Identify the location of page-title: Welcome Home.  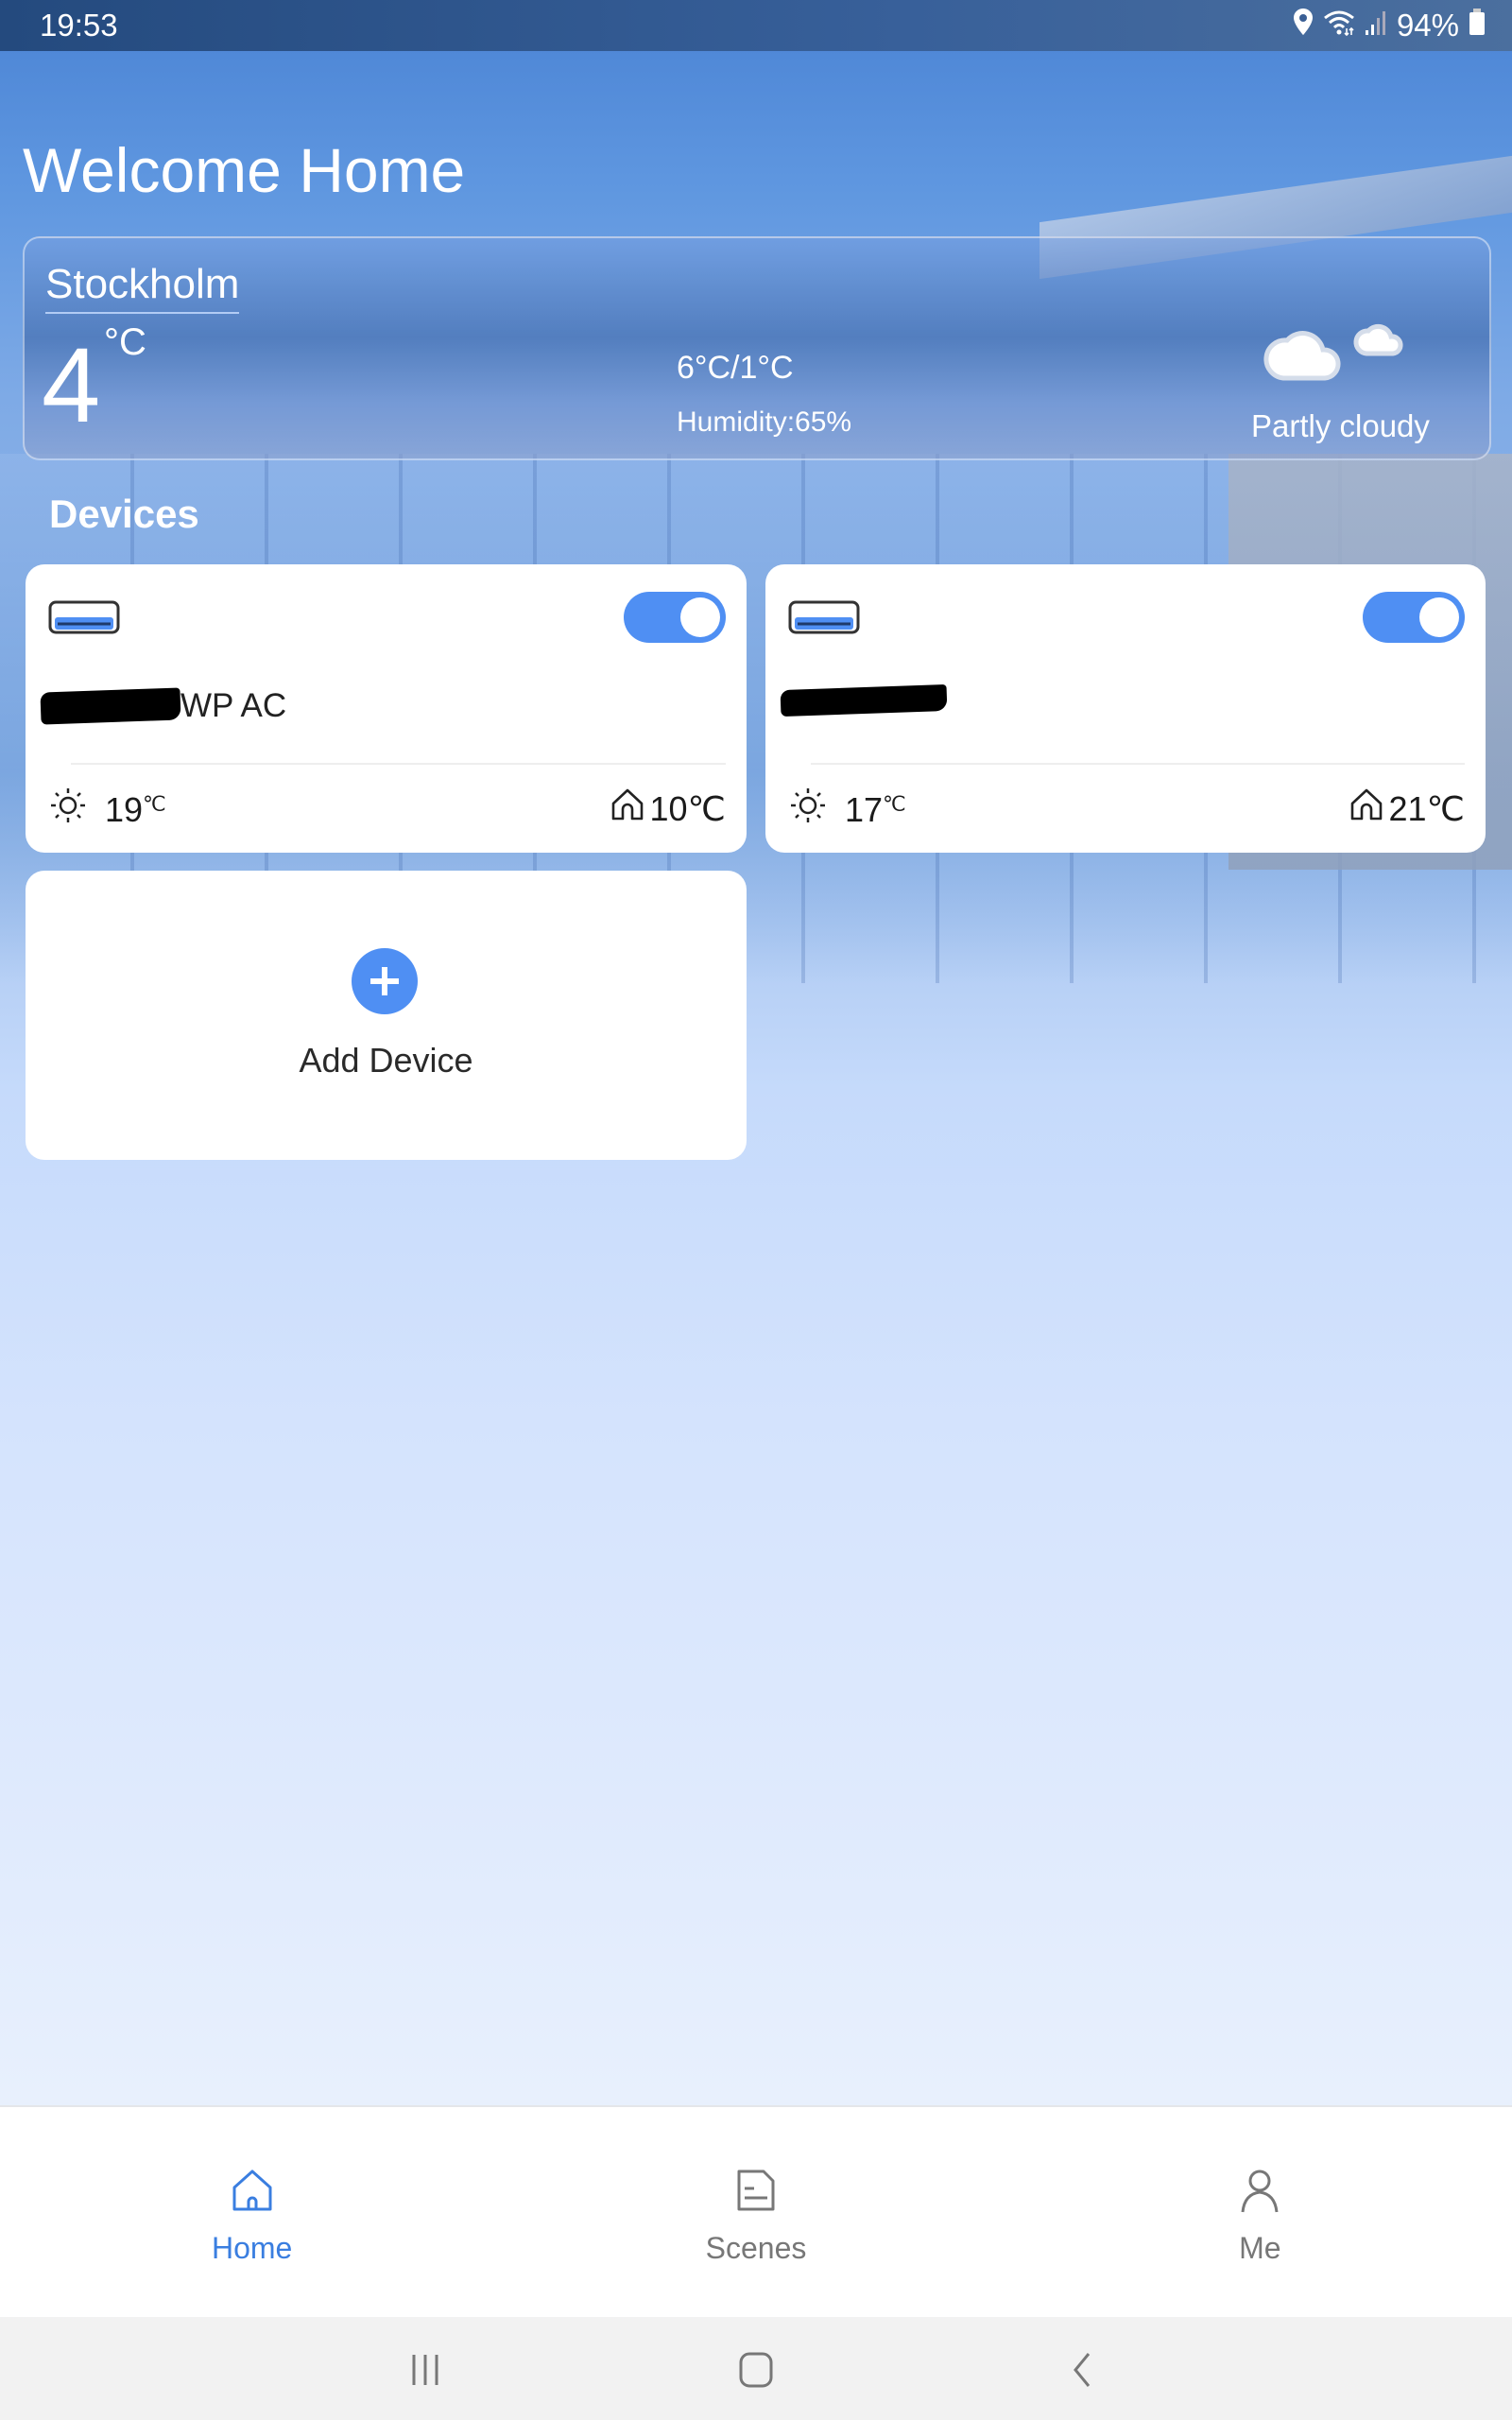
(244, 170).